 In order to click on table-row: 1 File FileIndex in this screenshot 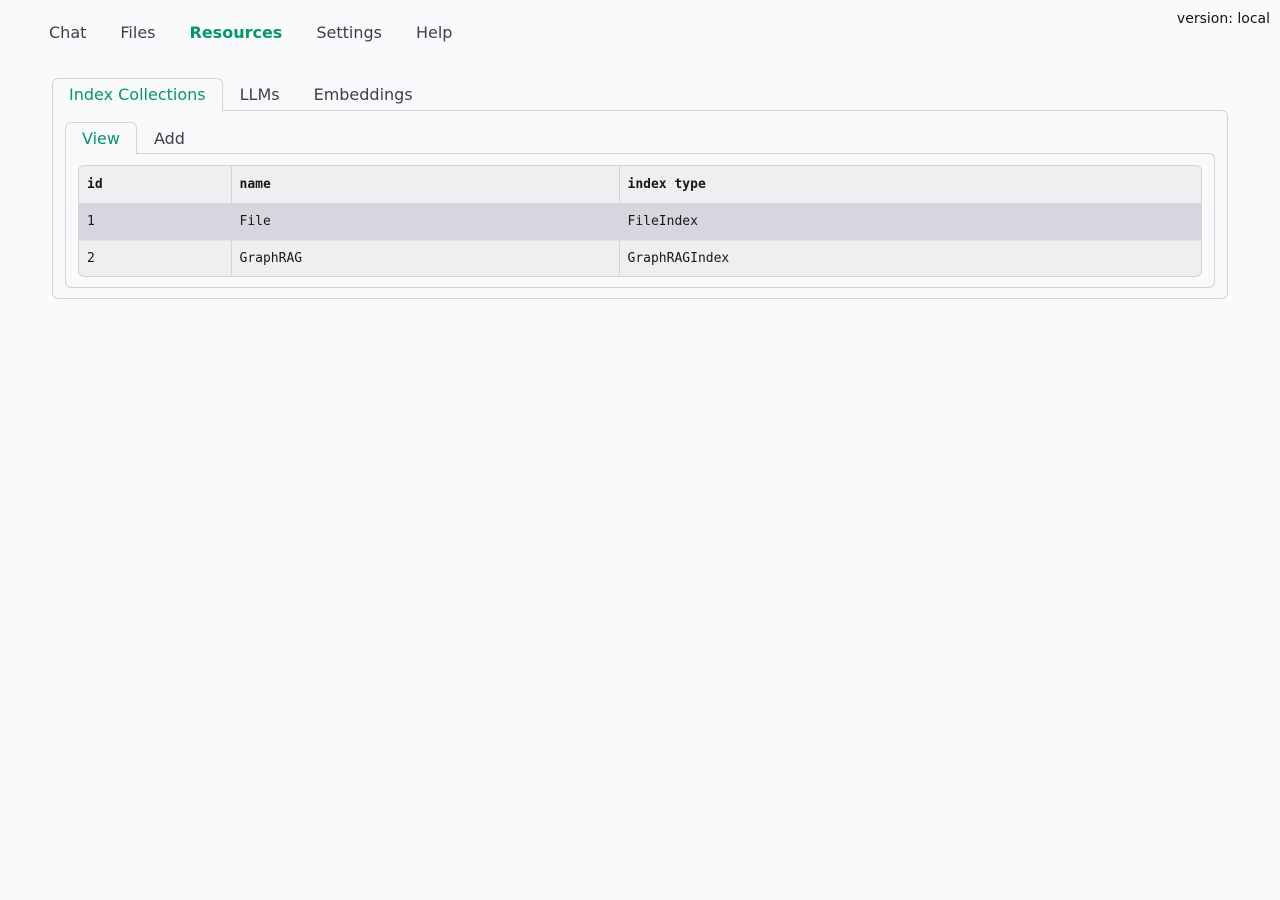, I will do `click(640, 222)`.